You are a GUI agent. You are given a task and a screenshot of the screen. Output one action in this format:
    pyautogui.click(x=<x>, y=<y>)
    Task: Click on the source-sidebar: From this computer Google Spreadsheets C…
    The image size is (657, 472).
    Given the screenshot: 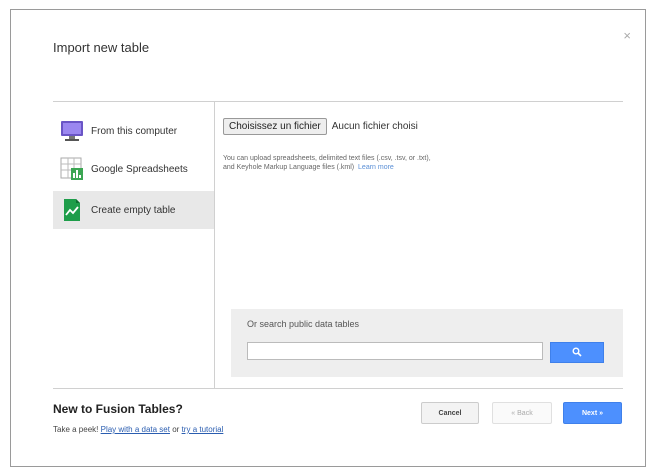 What is the action you would take?
    pyautogui.click(x=134, y=245)
    